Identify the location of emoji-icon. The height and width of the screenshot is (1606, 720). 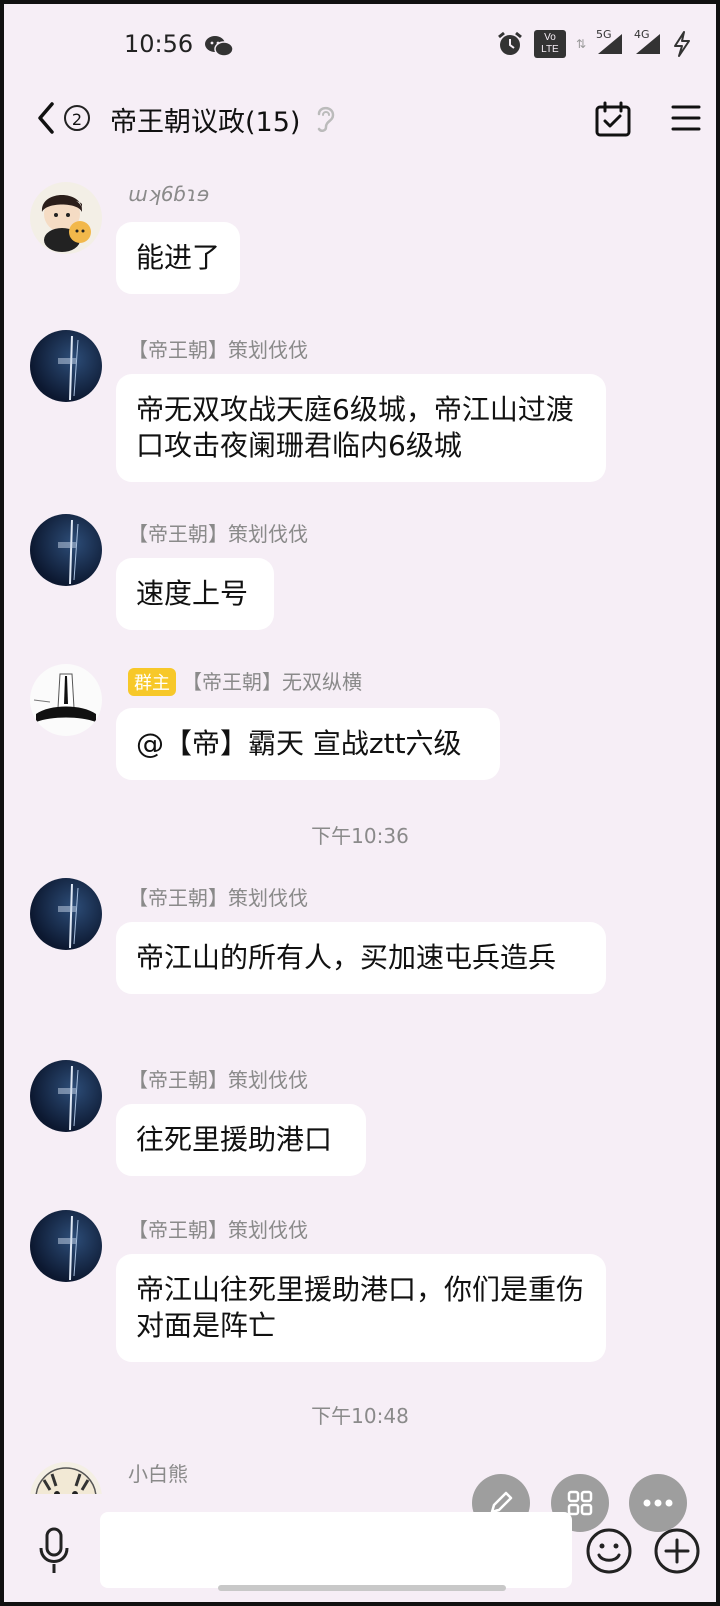
(609, 1551).